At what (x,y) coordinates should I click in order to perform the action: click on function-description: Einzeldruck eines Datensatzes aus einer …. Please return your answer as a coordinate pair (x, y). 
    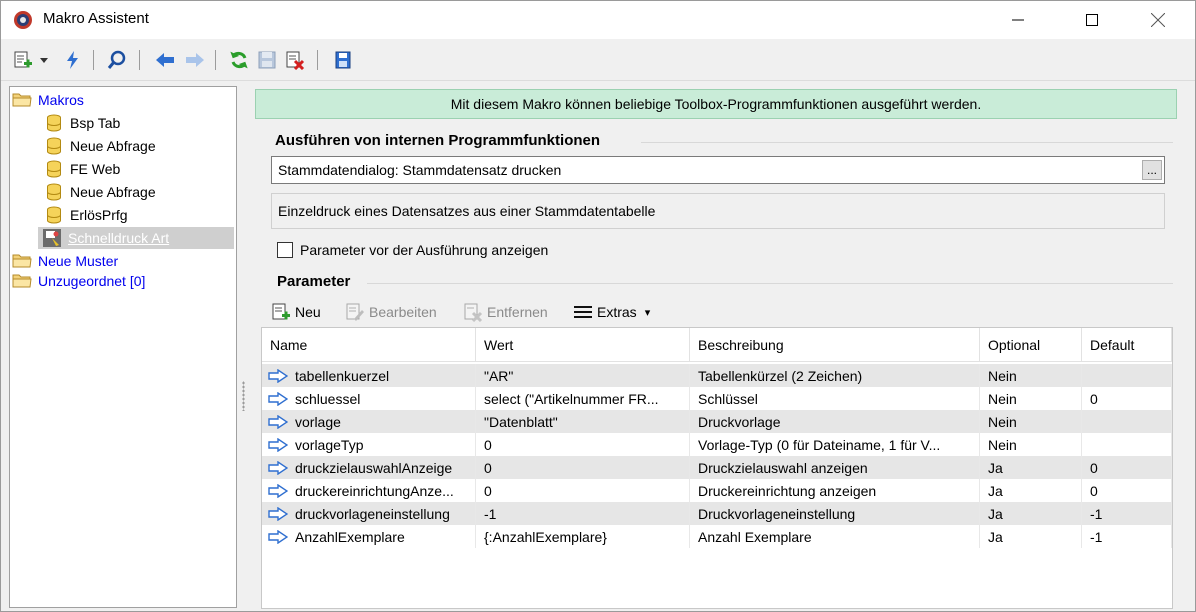
    Looking at the image, I should click on (718, 211).